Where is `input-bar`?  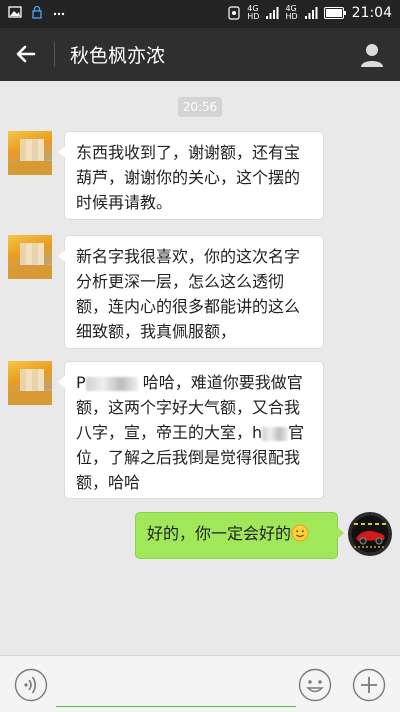
input-bar is located at coordinates (200, 683).